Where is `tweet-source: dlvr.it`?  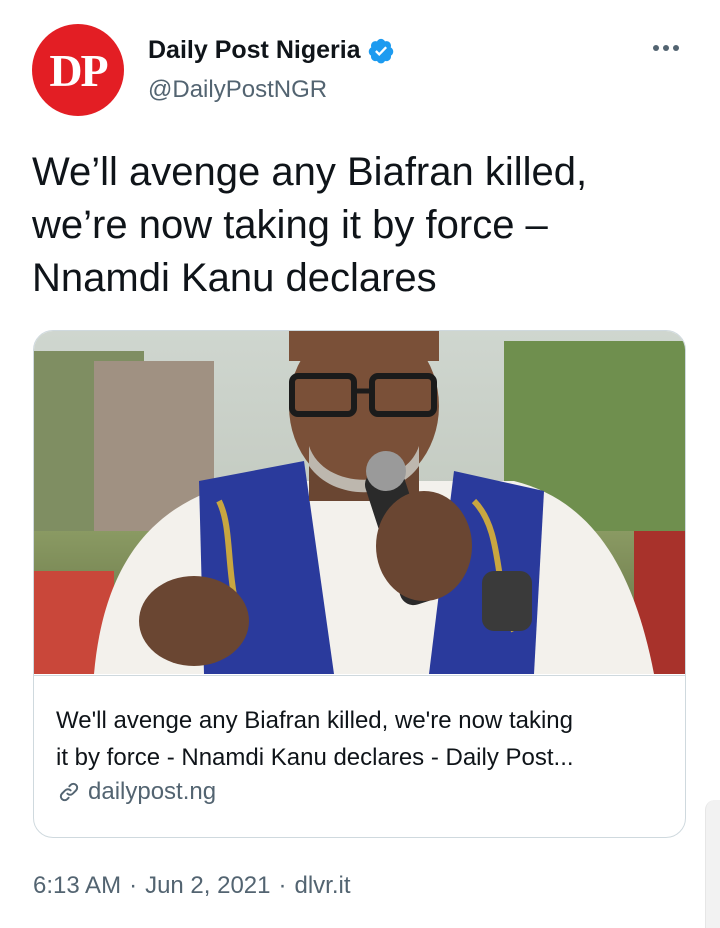 tweet-source: dlvr.it is located at coordinates (323, 886).